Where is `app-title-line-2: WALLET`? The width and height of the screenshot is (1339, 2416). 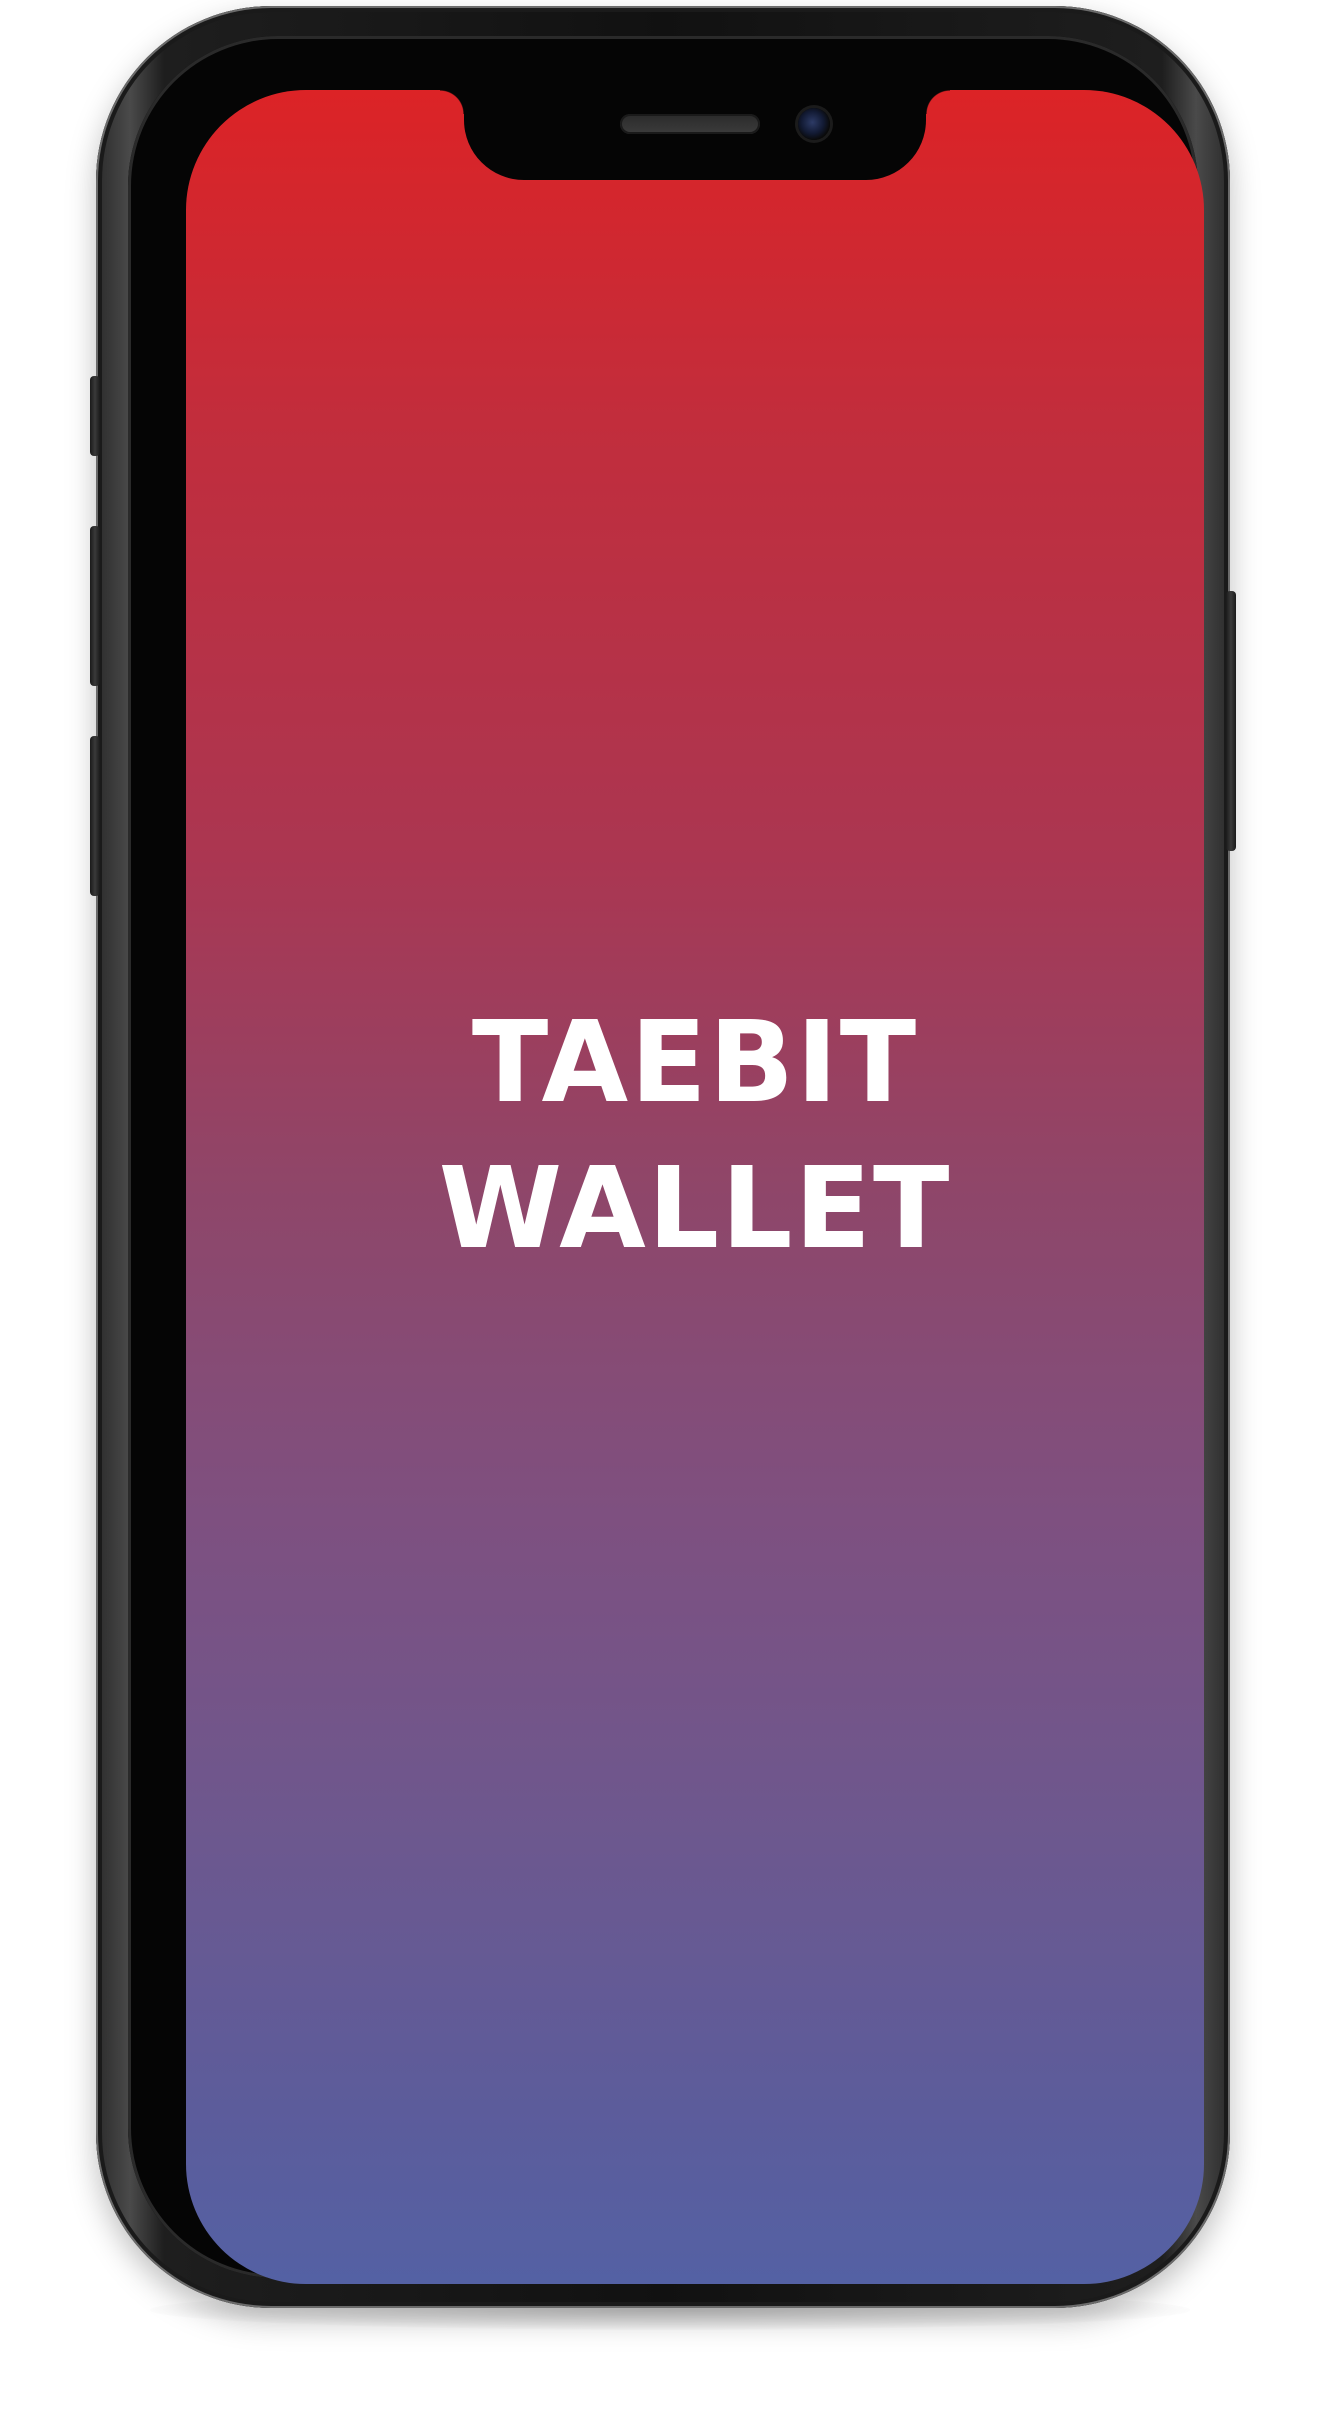
app-title-line-2: WALLET is located at coordinates (695, 1209).